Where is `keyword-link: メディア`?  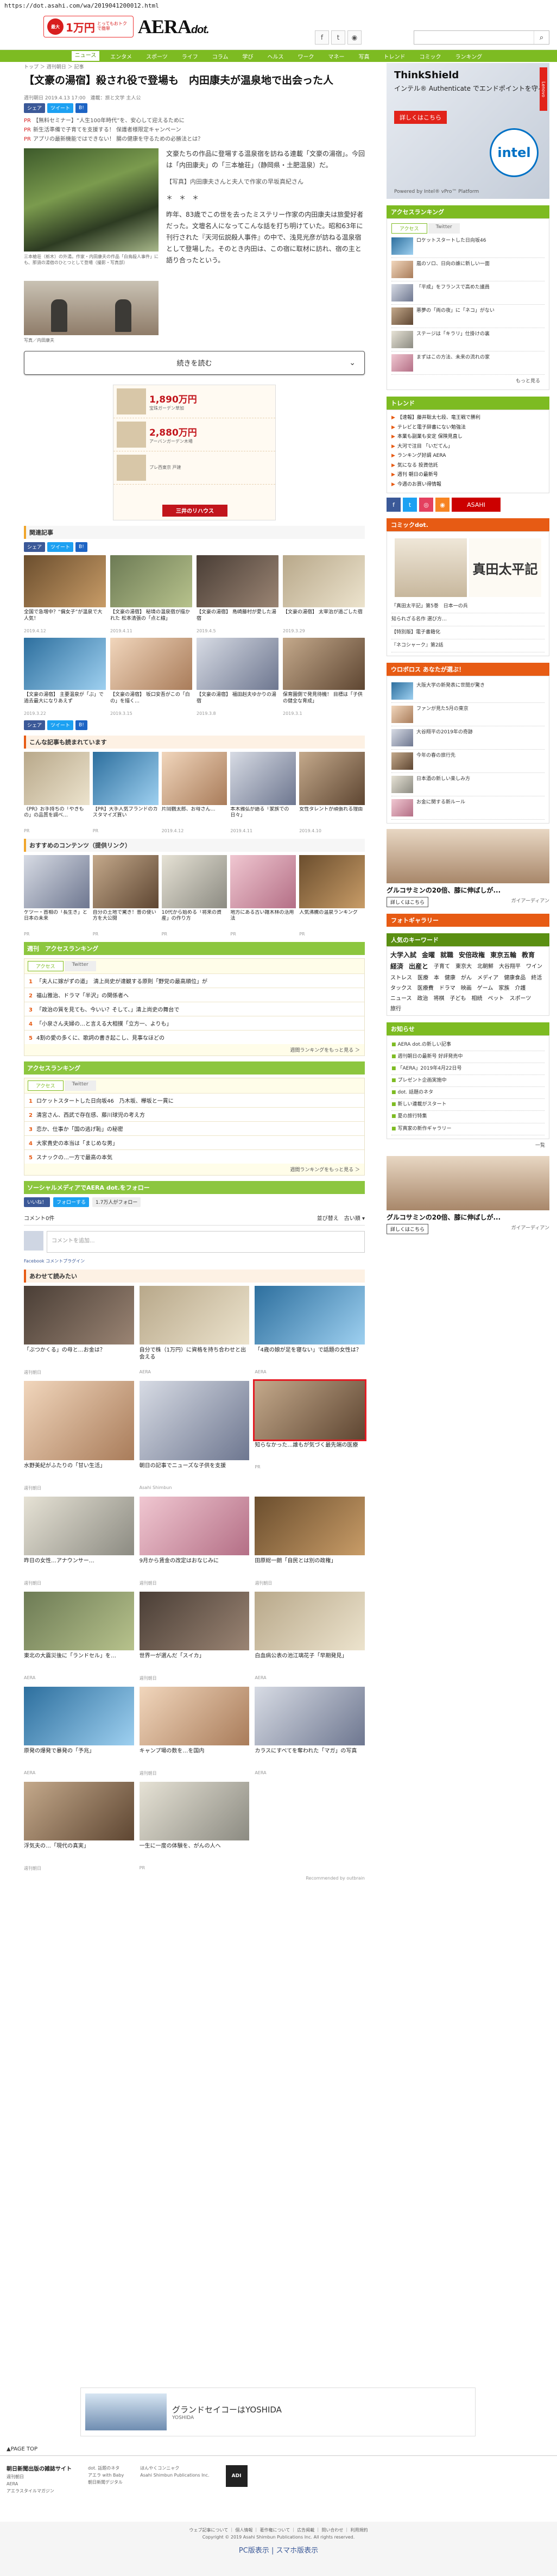 keyword-link: メディア is located at coordinates (487, 977).